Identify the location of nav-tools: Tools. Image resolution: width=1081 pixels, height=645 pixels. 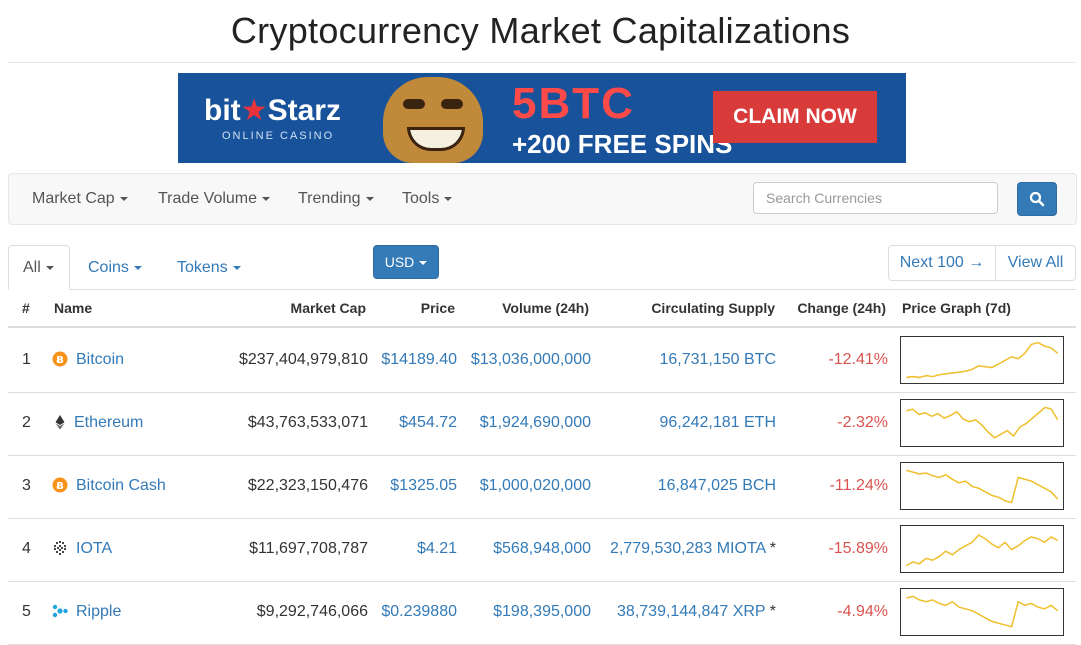
(427, 199).